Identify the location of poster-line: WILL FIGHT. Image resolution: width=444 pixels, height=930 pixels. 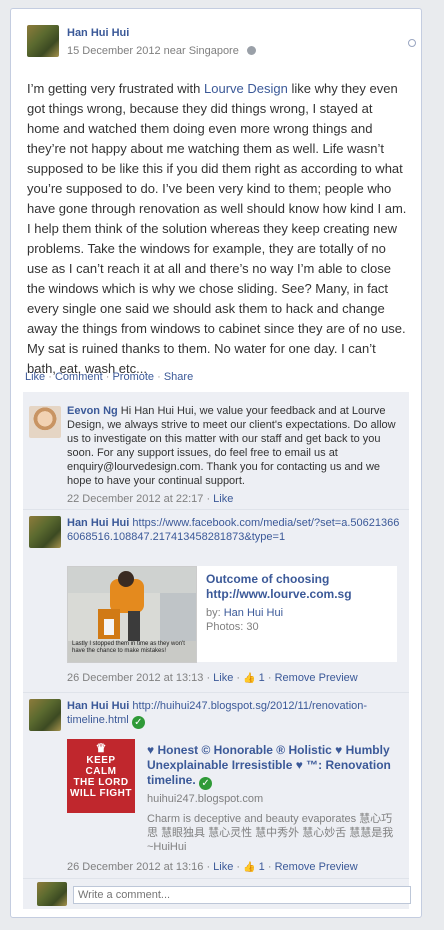
(101, 793).